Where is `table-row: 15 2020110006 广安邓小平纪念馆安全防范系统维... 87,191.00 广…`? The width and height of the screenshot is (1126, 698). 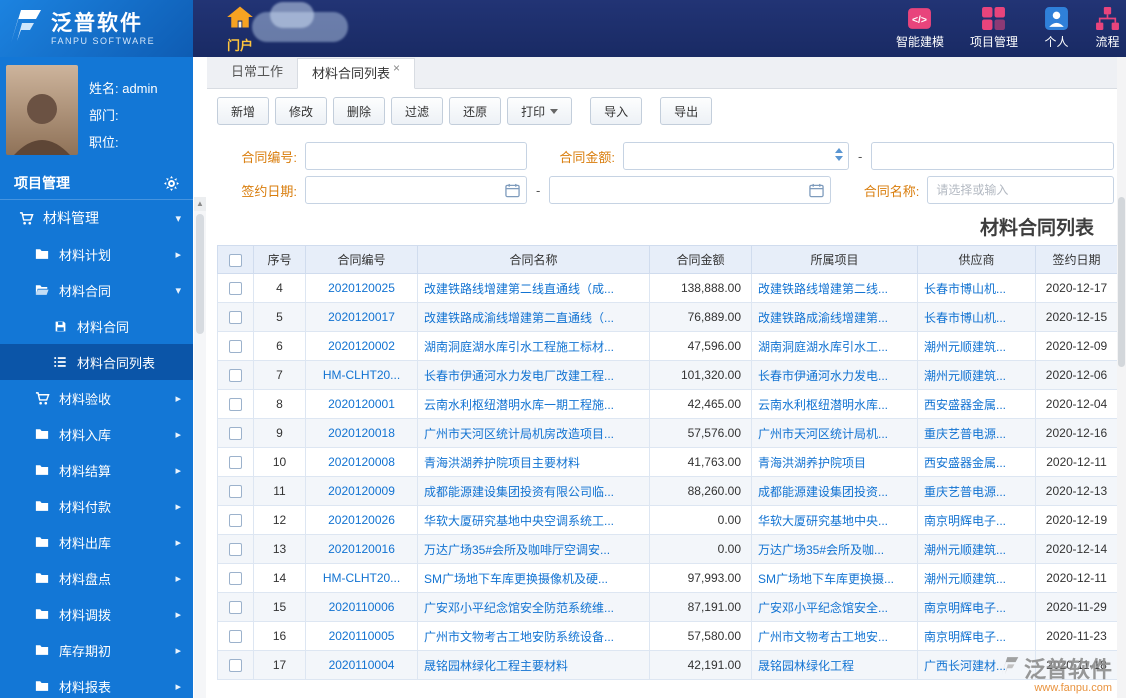
table-row: 15 2020110006 广安邓小平纪念馆安全防范系统维... 87,191.00 广… is located at coordinates (667, 607).